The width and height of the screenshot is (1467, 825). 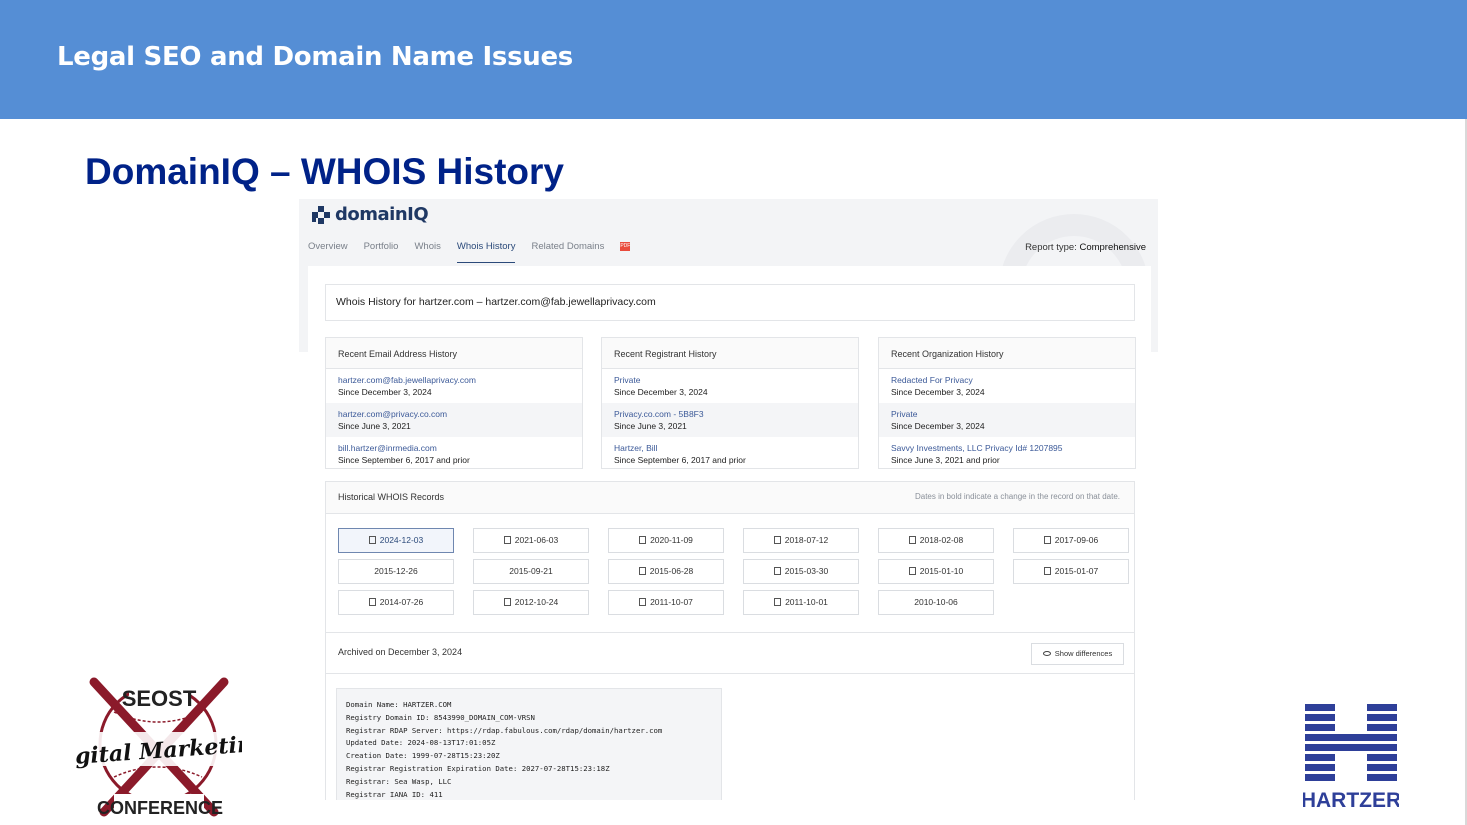 I want to click on date-label: 2018-07-12, so click(x=806, y=540).